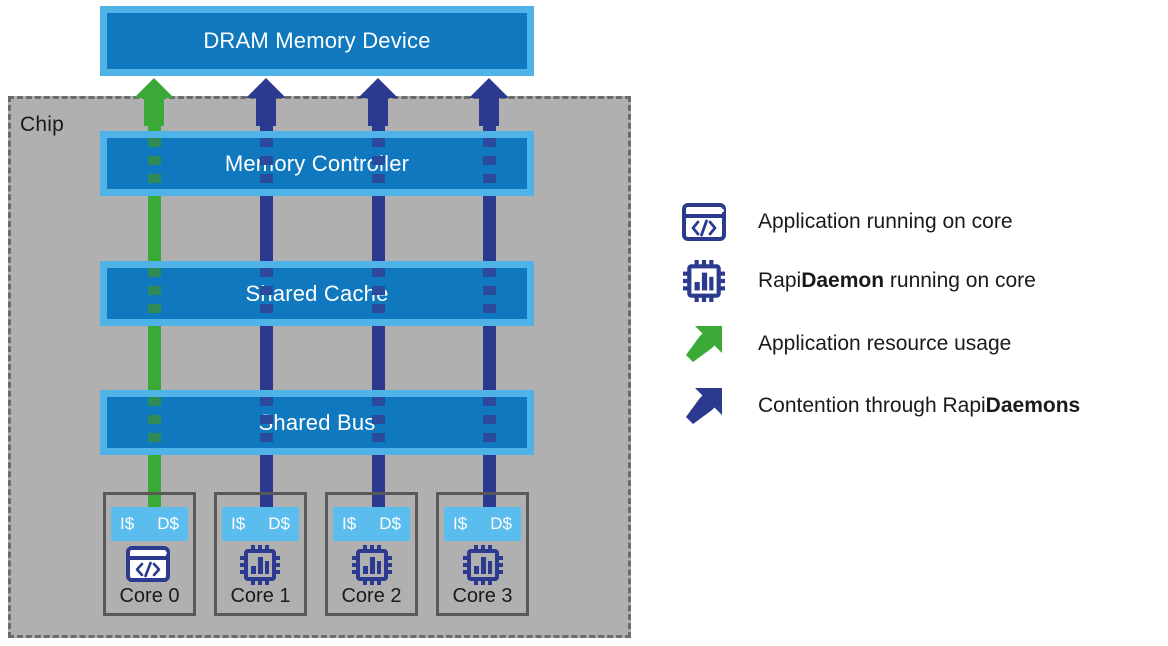 The height and width of the screenshot is (646, 1168). What do you see at coordinates (390, 523) in the screenshot?
I see `core-2-dcache-label: D$` at bounding box center [390, 523].